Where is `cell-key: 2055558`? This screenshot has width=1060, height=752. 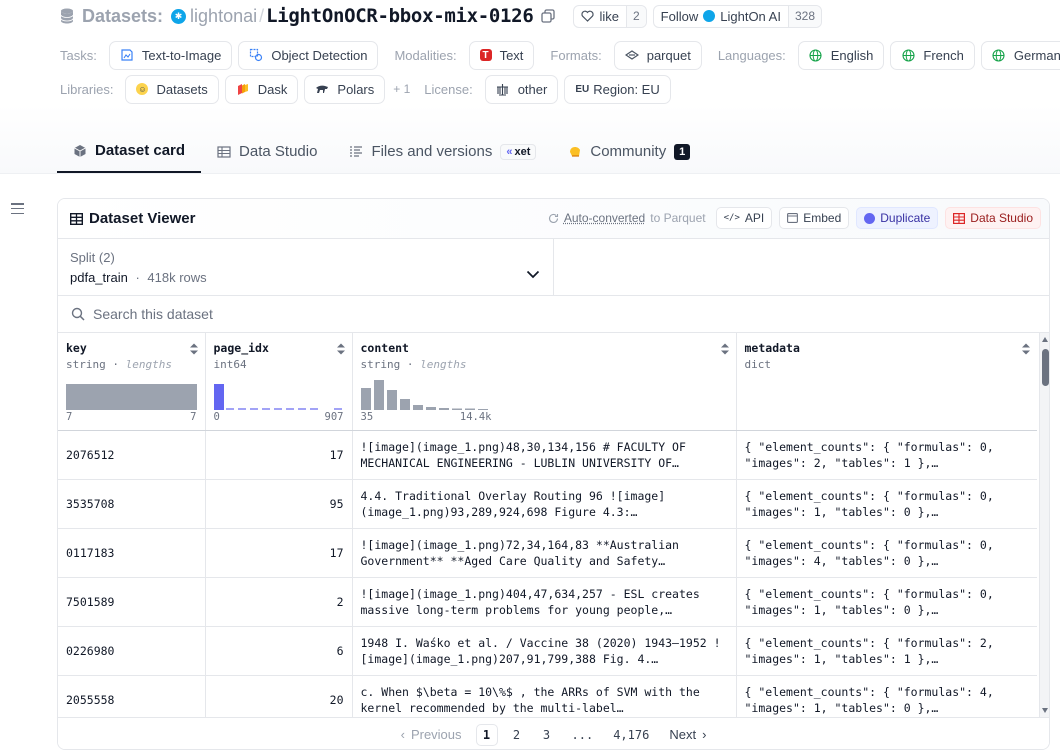
cell-key: 2055558 is located at coordinates (132, 696).